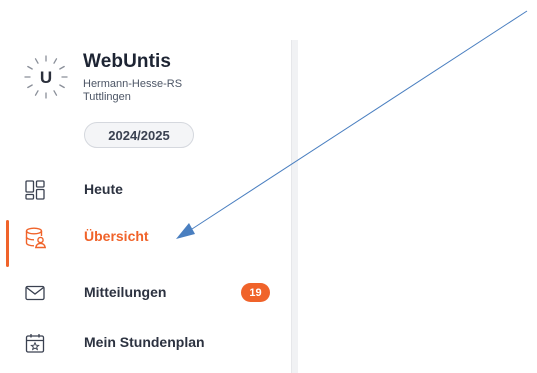 The image size is (537, 373). What do you see at coordinates (255, 292) in the screenshot?
I see `unread-count-badge: 19` at bounding box center [255, 292].